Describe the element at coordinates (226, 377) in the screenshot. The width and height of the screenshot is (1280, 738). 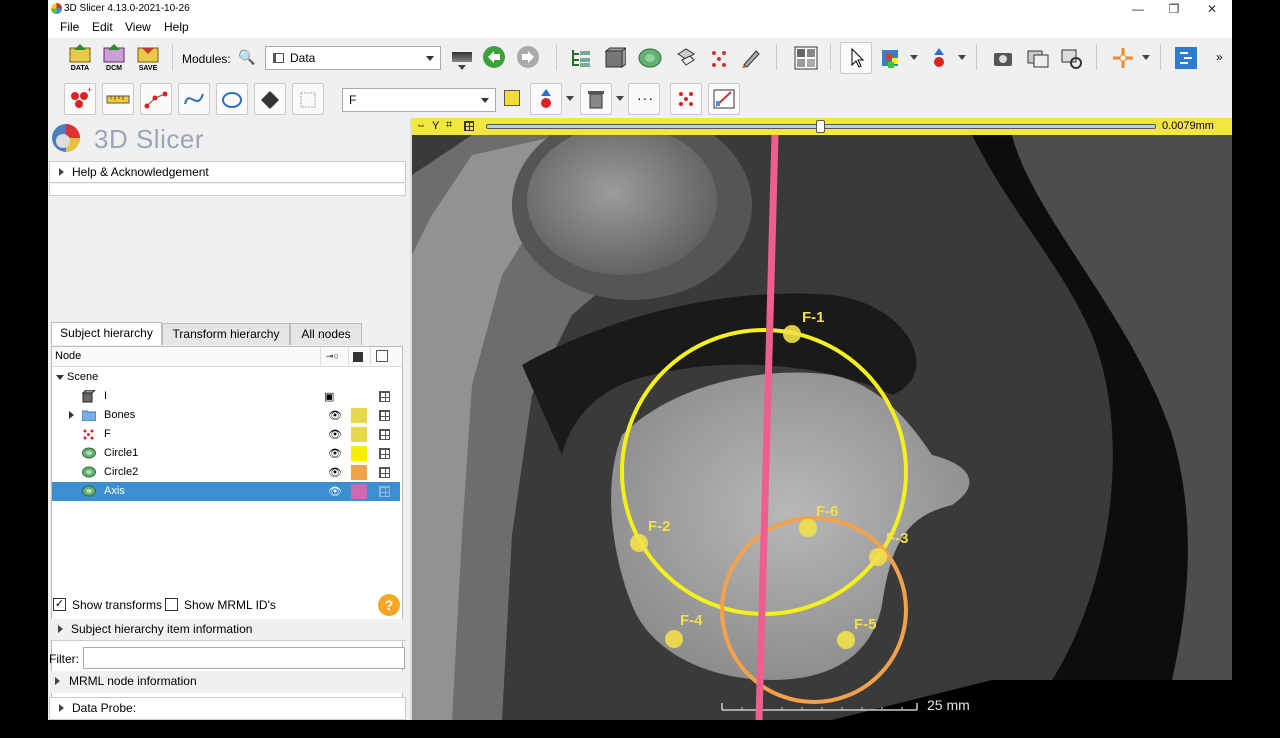
I see `tree-row-scene: Scene` at that location.